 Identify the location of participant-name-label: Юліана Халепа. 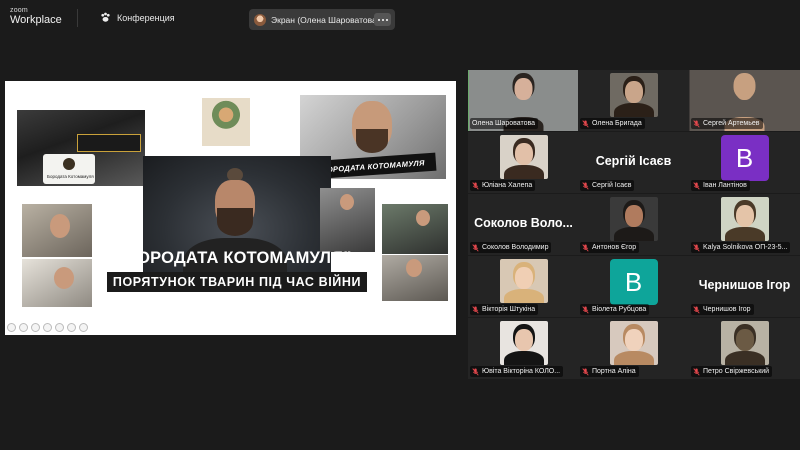
(503, 185).